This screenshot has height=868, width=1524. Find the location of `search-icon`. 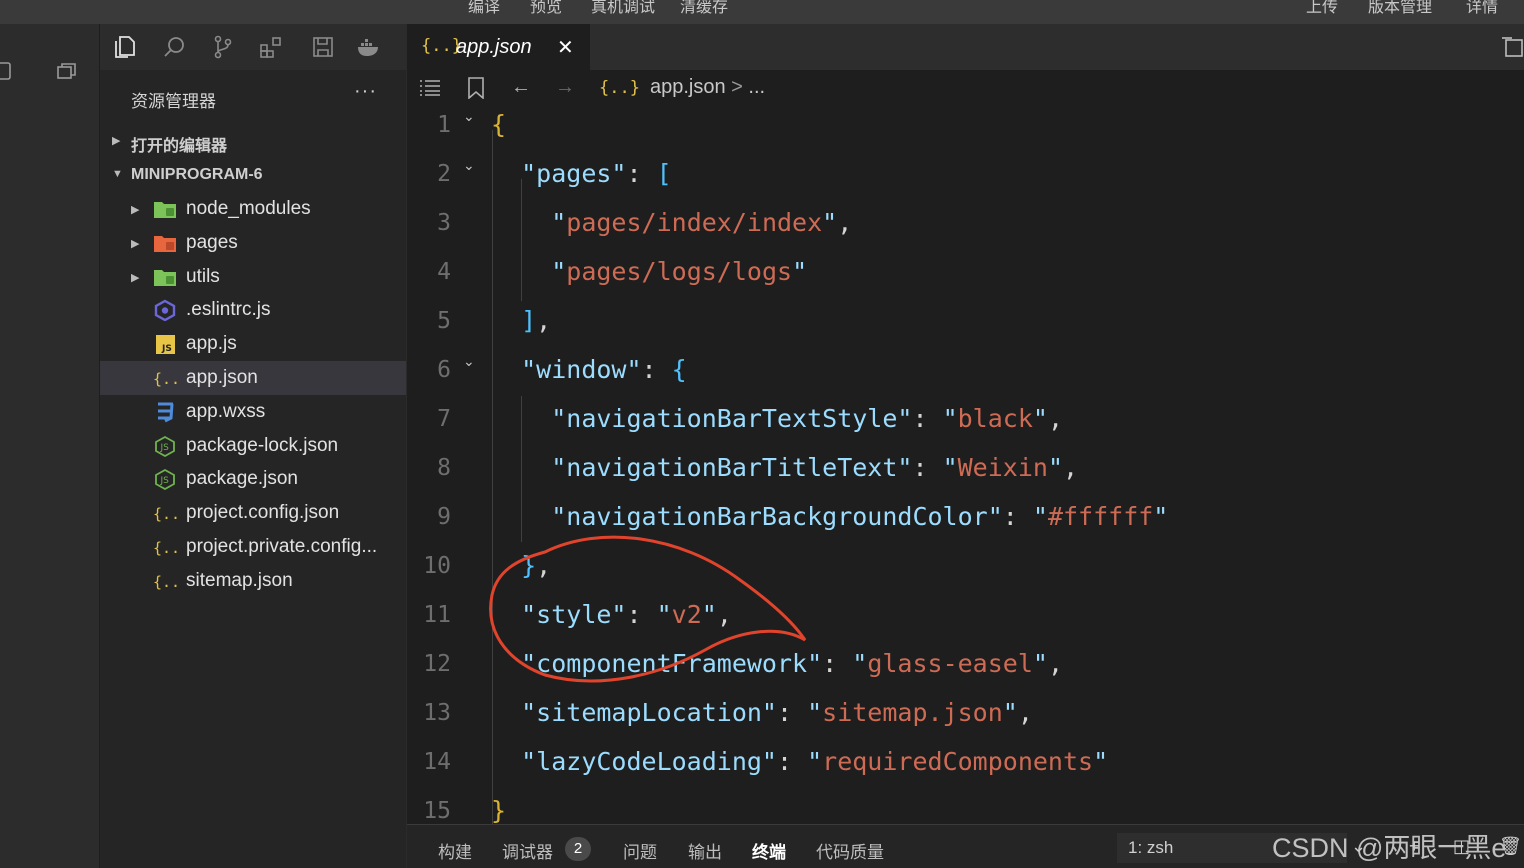

search-icon is located at coordinates (175, 47).